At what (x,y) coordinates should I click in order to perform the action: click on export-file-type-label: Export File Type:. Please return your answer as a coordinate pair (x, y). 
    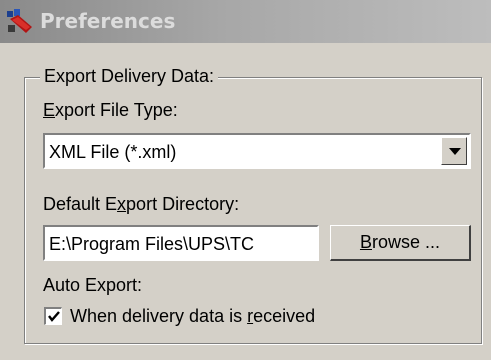
    Looking at the image, I should click on (110, 110).